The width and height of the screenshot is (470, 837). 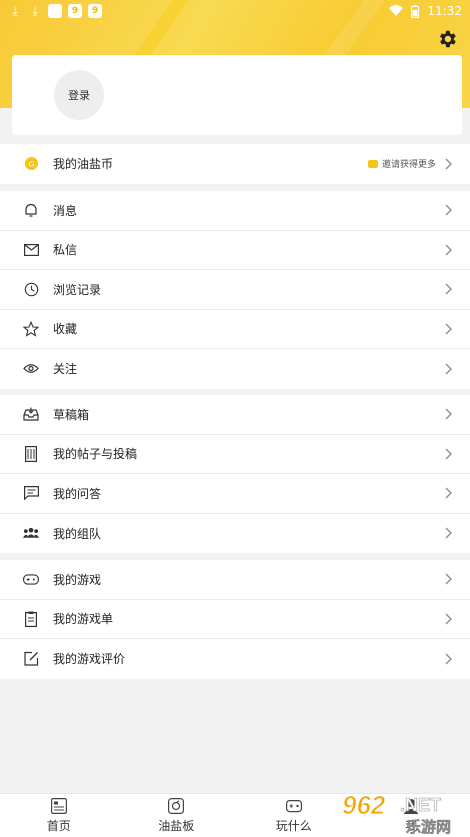 What do you see at coordinates (420, 805) in the screenshot?
I see `svg-text: .NET` at bounding box center [420, 805].